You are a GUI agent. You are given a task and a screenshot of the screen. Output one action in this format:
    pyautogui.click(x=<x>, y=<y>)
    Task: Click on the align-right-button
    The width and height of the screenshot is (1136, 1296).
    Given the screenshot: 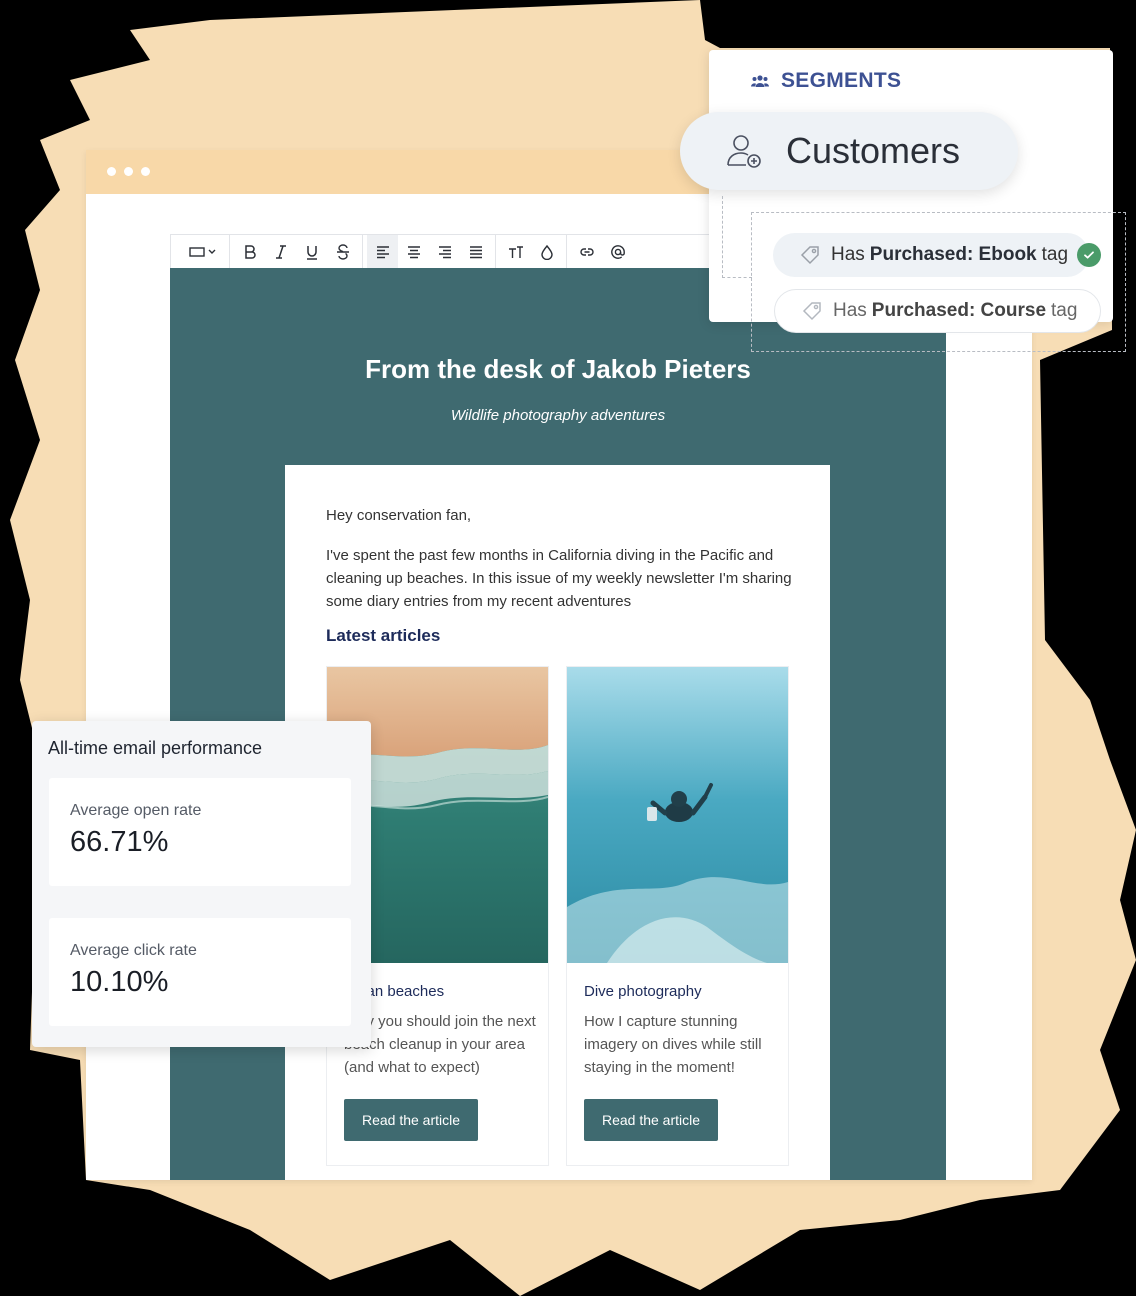 What is the action you would take?
    pyautogui.click(x=444, y=252)
    